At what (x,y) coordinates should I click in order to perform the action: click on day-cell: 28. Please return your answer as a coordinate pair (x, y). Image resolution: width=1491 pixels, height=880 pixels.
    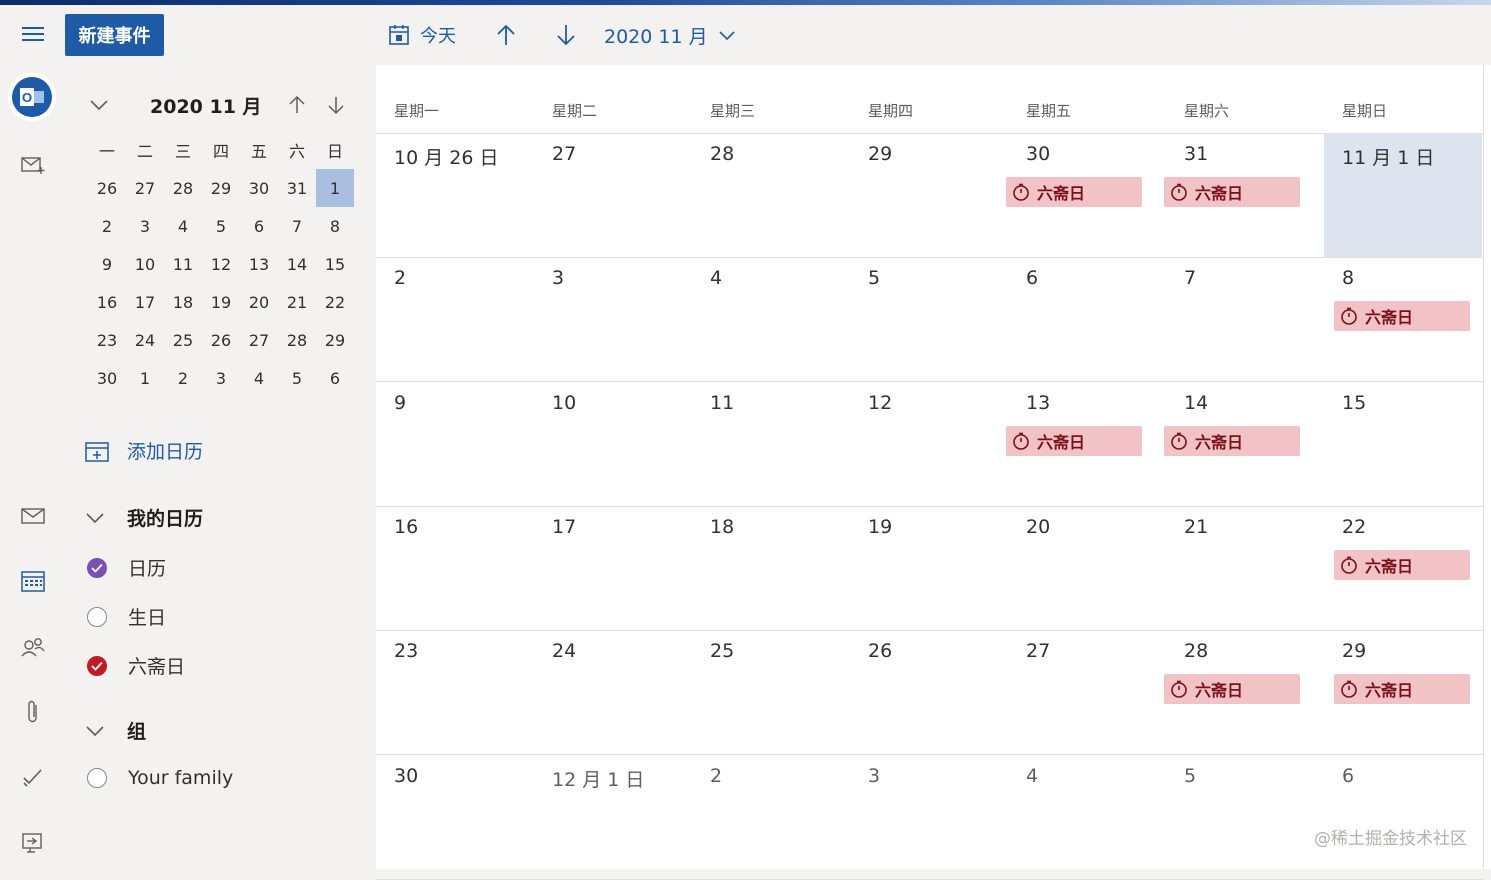
    Looking at the image, I should click on (771, 195).